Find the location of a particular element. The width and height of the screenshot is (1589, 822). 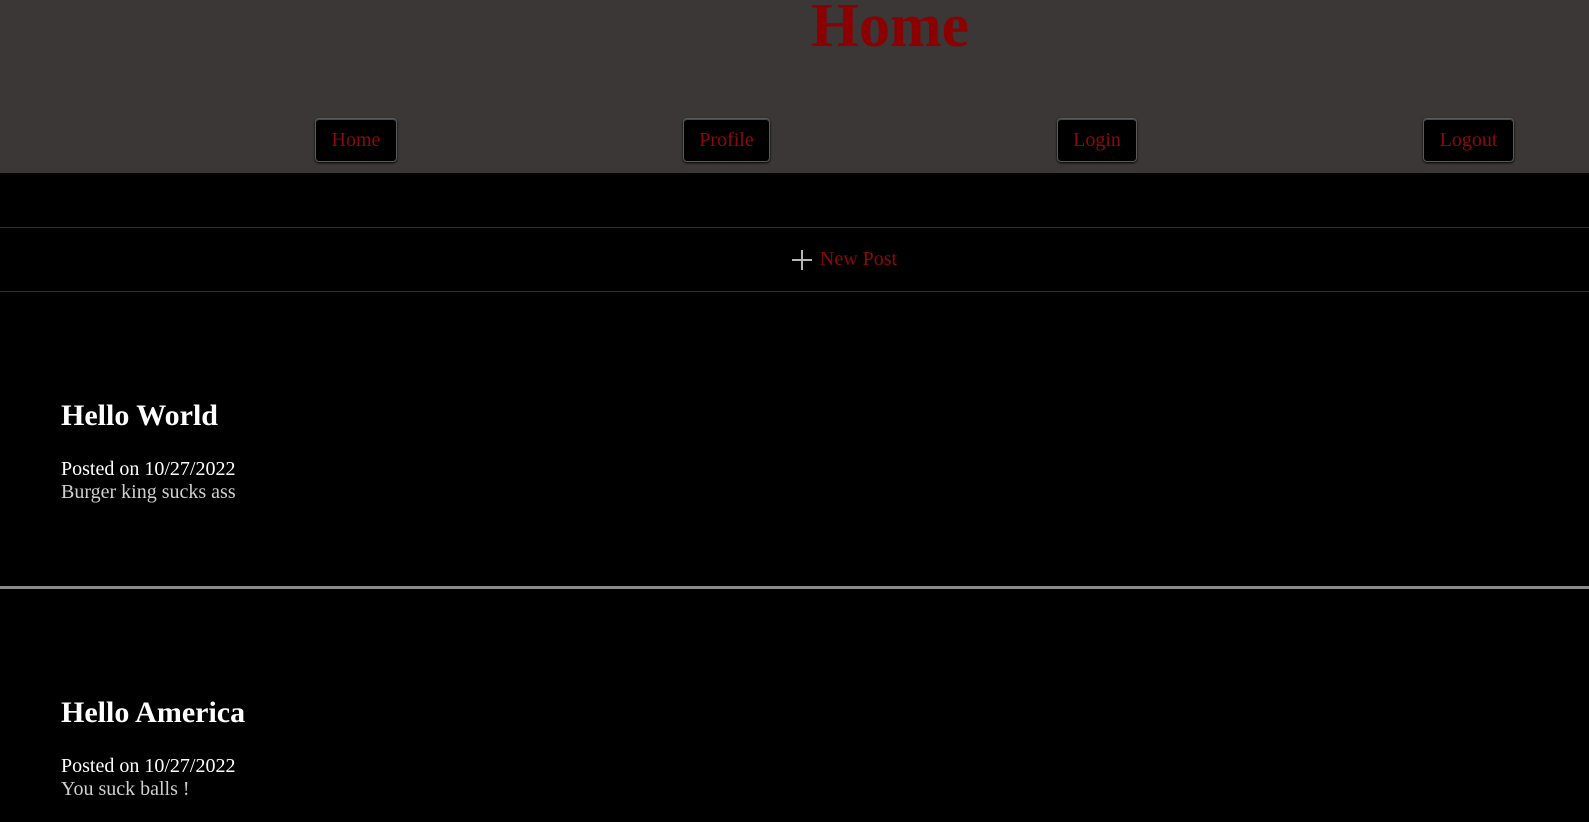

post-title: Hello World is located at coordinates (139, 415).